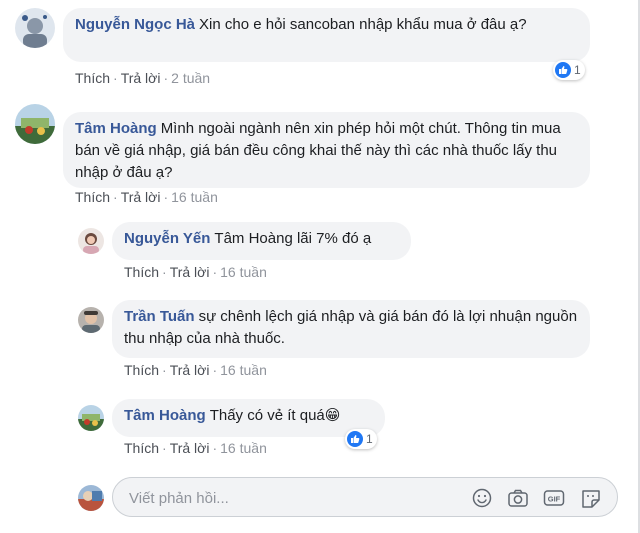 Image resolution: width=640 pixels, height=533 pixels. I want to click on reply-author: Nguyễn Yến, so click(167, 238).